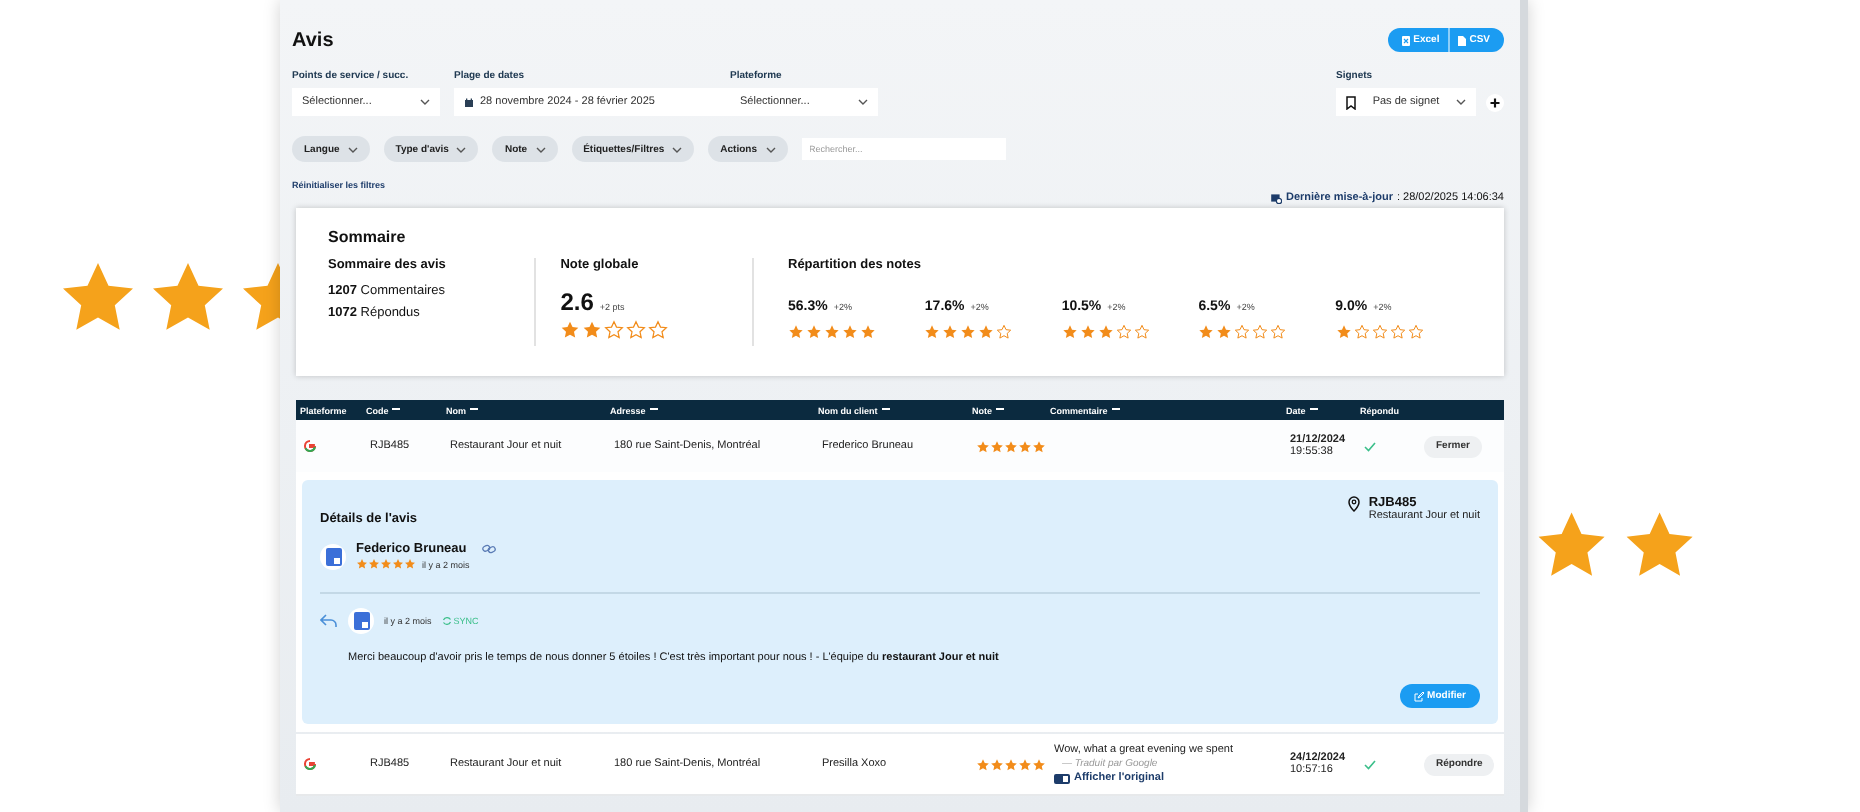 This screenshot has width=1860, height=812. Describe the element at coordinates (1354, 504) in the screenshot. I see `location-pin-icon` at that location.